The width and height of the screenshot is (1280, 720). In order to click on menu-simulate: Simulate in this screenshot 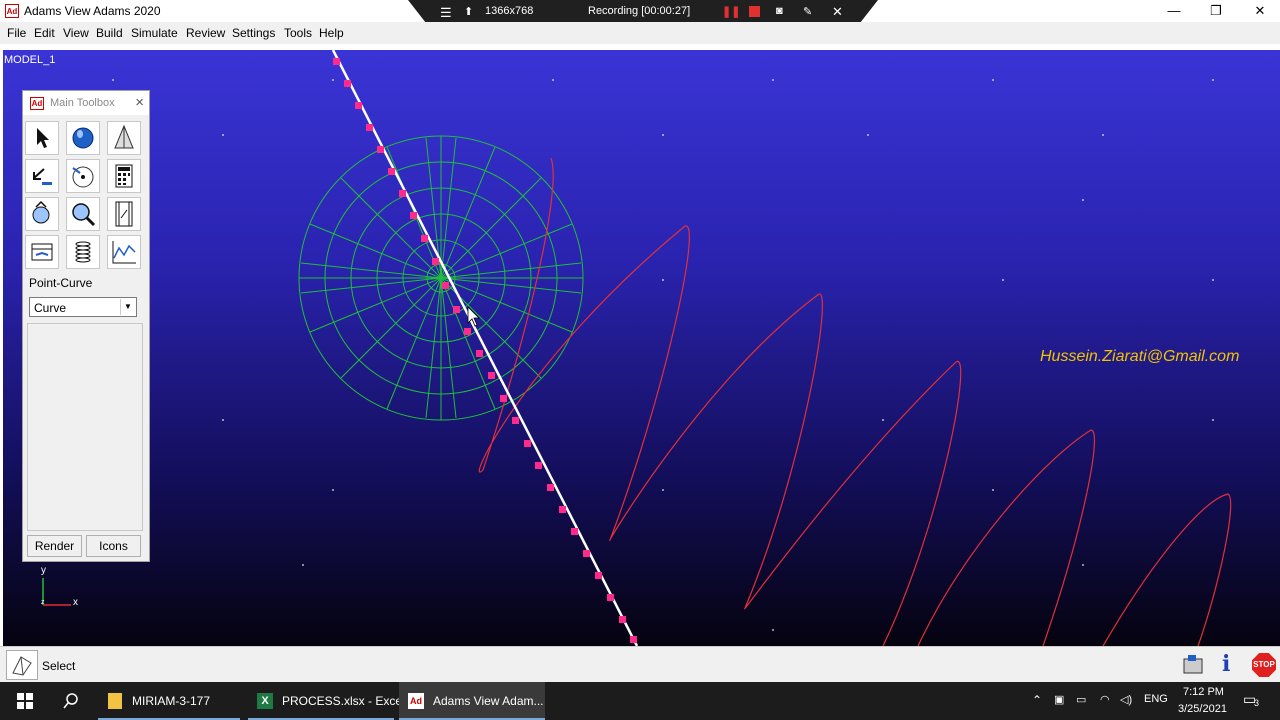, I will do `click(154, 33)`.